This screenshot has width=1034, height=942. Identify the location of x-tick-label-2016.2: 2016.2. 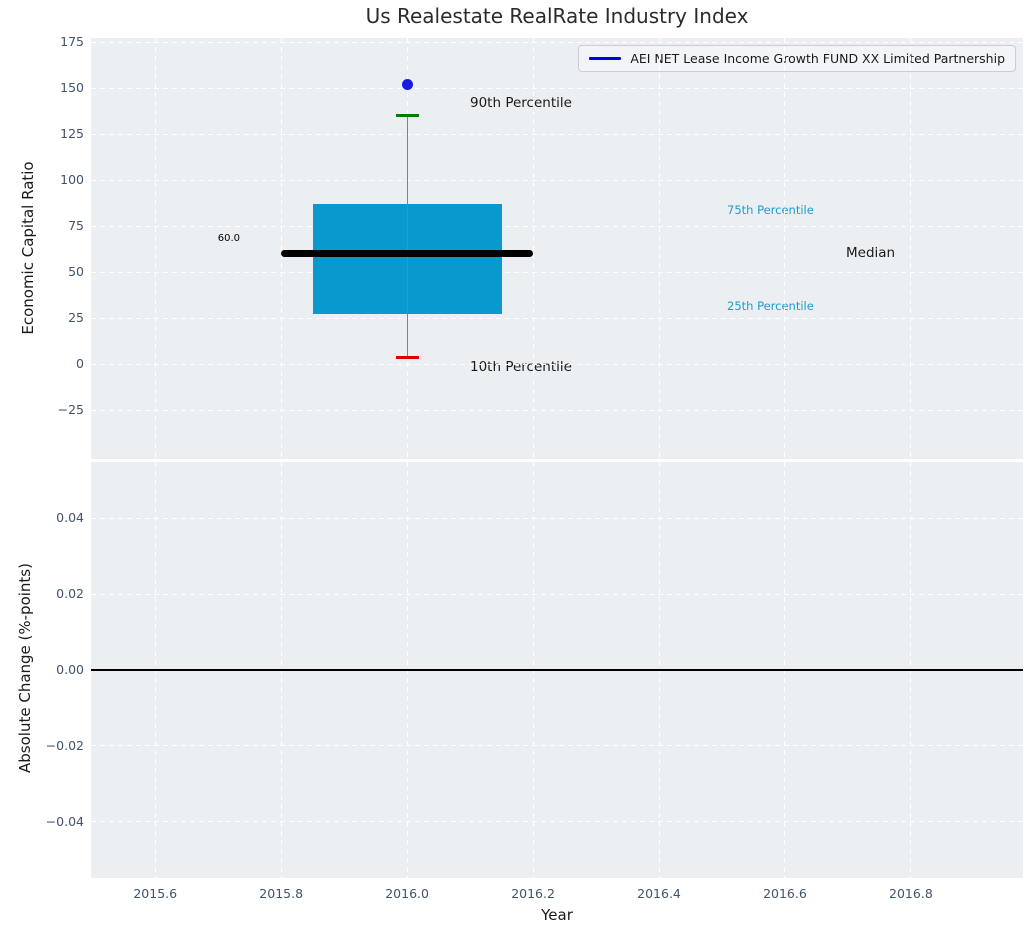
(533, 893).